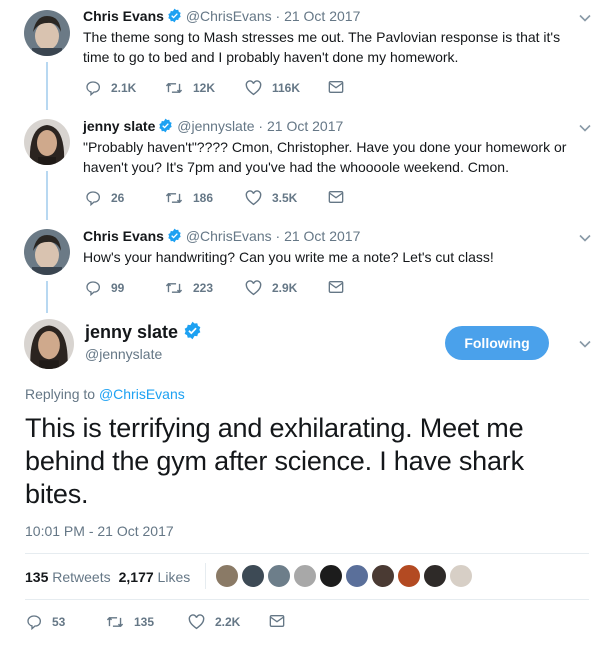 This screenshot has height=652, width=614. Describe the element at coordinates (37, 577) in the screenshot. I see `retweets-stat-count: 135` at that location.